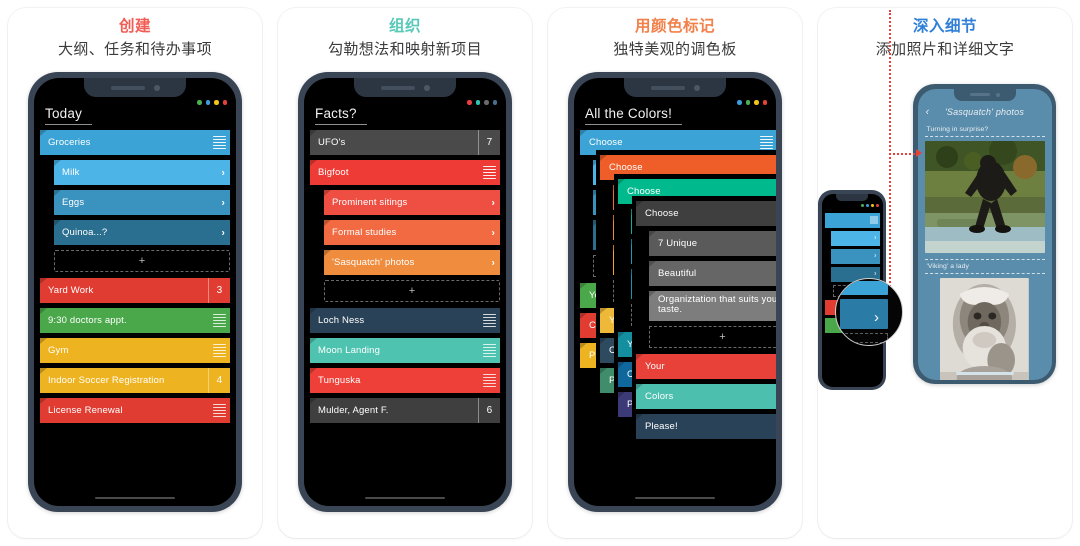 This screenshot has height=546, width=1080. Describe the element at coordinates (135, 320) in the screenshot. I see `list-item: 9:30 doctors appt.` at that location.